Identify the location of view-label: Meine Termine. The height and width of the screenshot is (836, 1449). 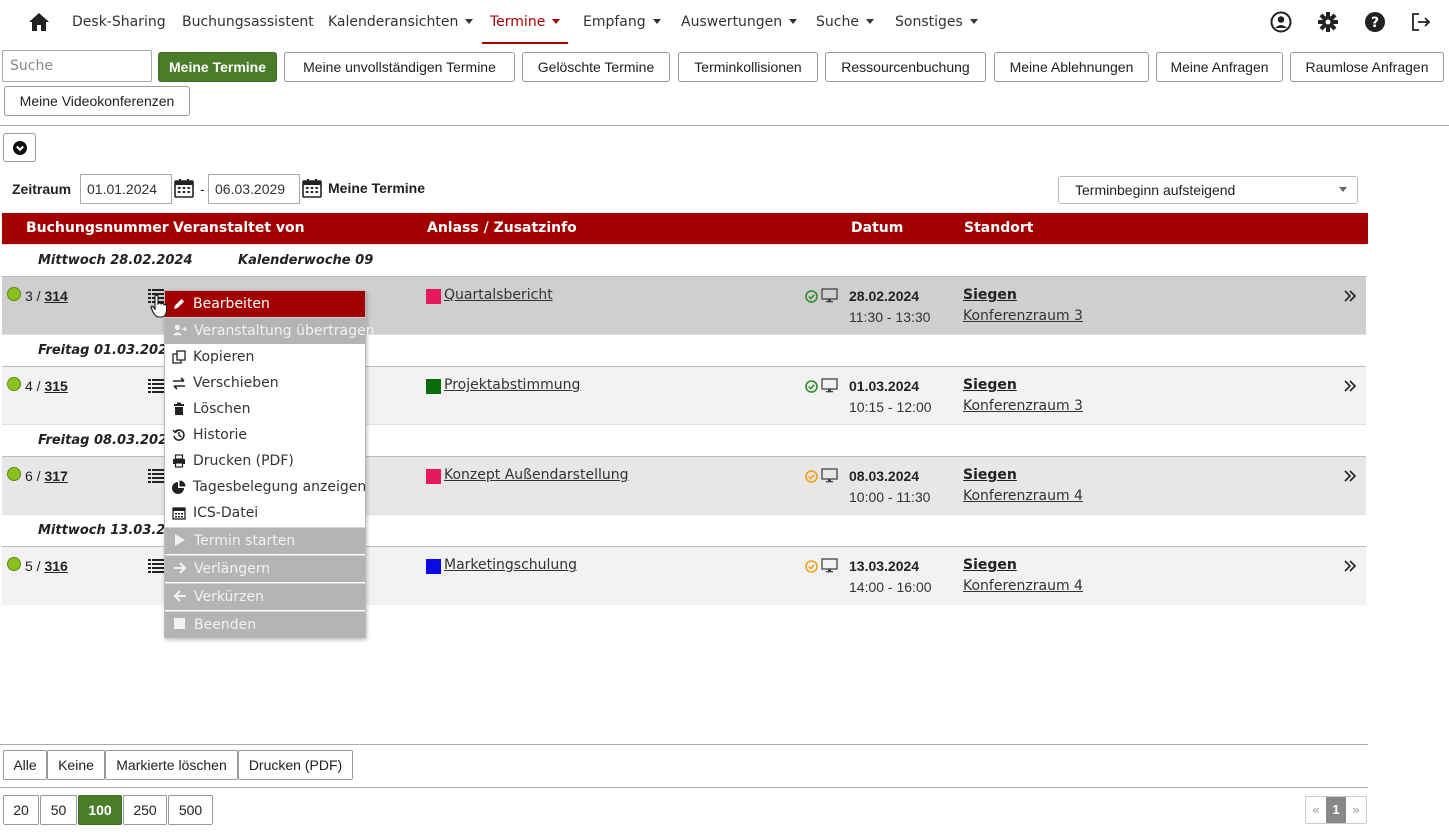
(376, 188).